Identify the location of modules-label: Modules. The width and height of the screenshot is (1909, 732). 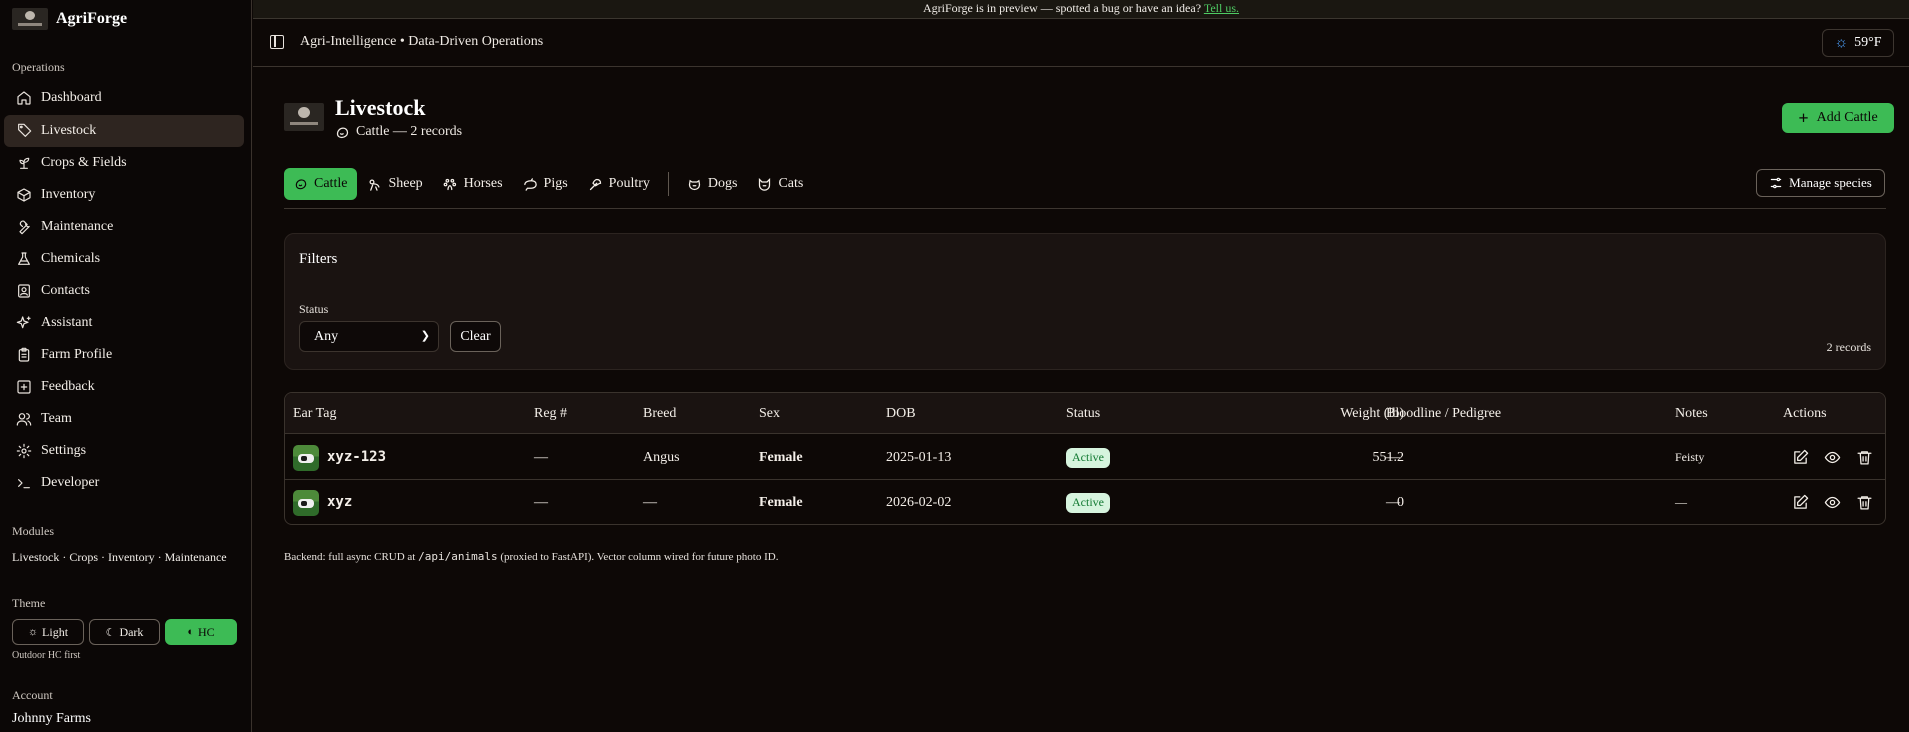
(33, 531).